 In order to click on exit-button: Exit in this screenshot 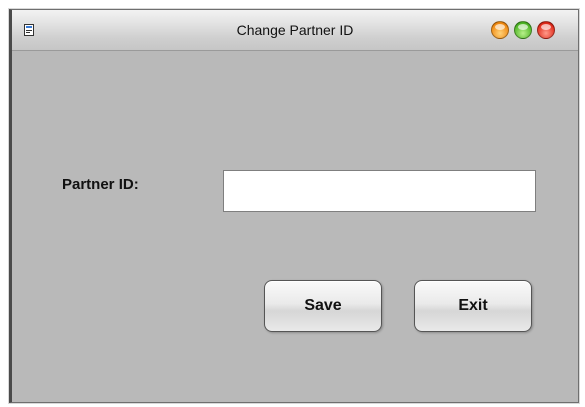, I will do `click(473, 306)`.